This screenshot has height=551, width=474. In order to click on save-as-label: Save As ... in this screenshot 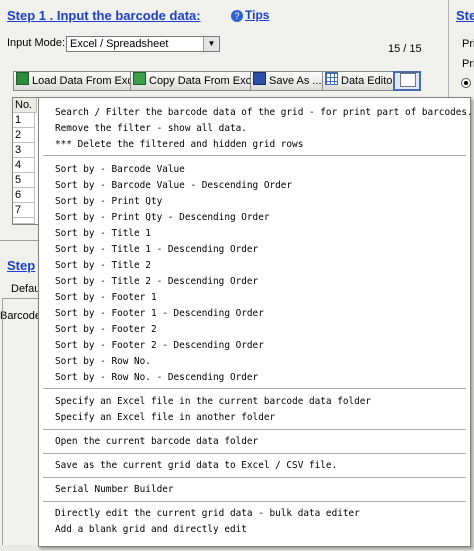, I will do `click(295, 81)`.